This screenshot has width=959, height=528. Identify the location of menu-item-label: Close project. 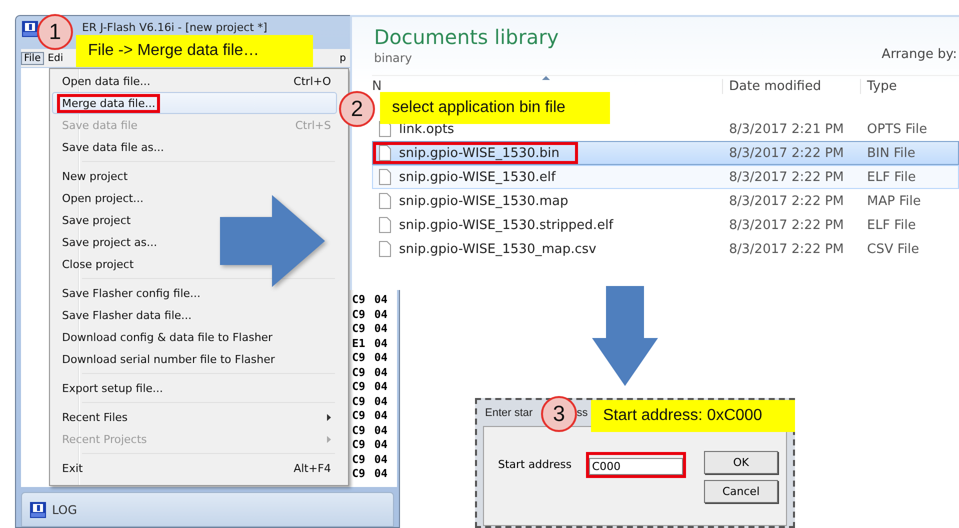
(98, 264).